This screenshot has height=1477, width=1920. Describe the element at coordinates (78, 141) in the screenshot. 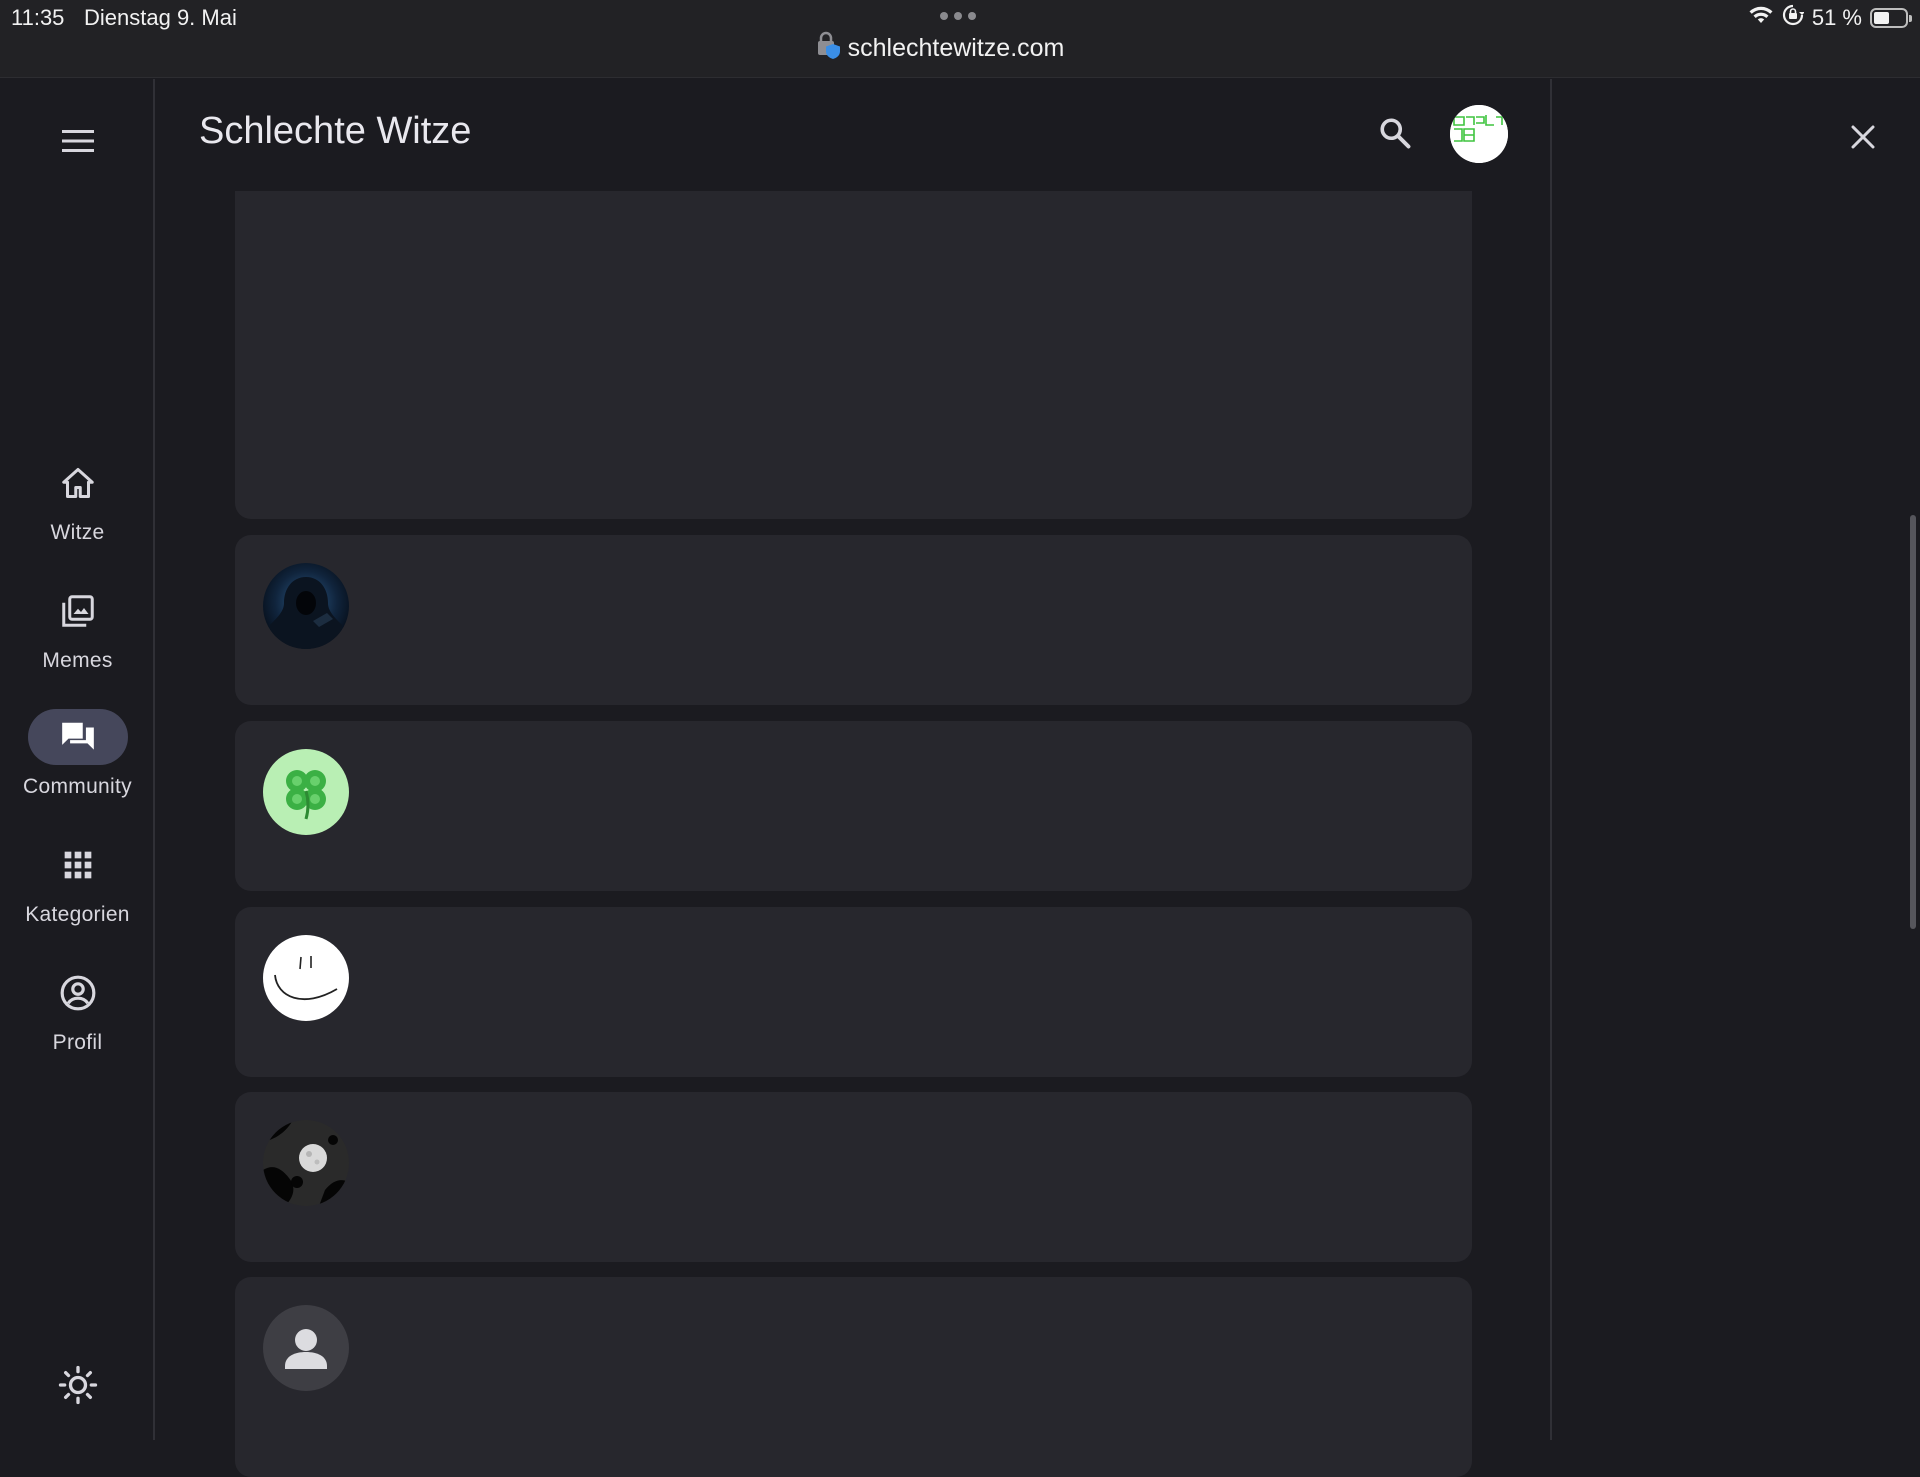

I see `menu-icon` at that location.